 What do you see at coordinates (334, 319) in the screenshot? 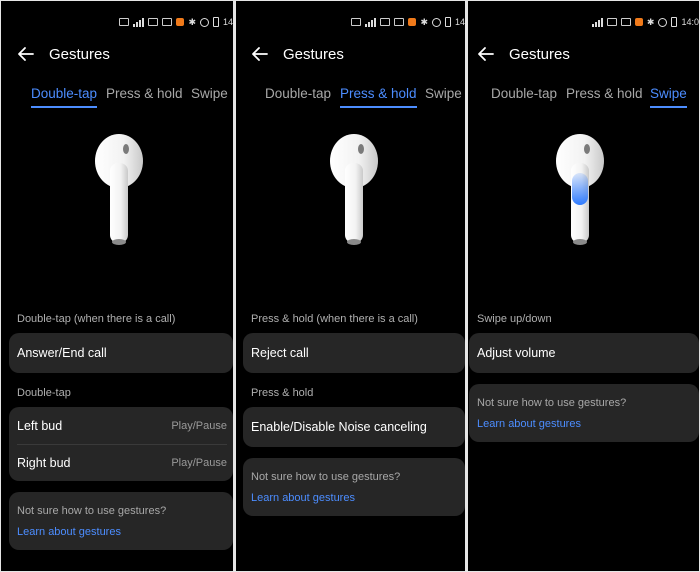
I see `section-label: Press & hold (when there is a call)` at bounding box center [334, 319].